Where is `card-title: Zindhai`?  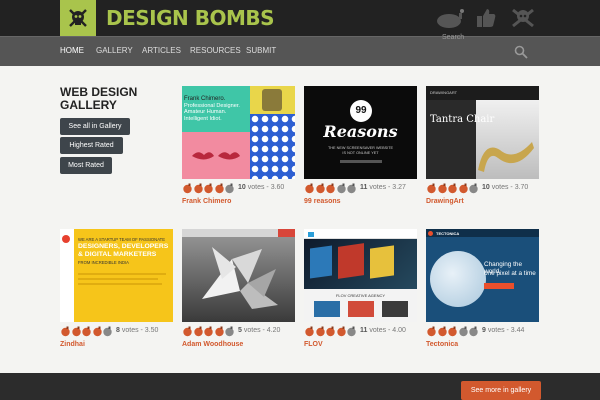
card-title: Zindhai is located at coordinates (72, 344).